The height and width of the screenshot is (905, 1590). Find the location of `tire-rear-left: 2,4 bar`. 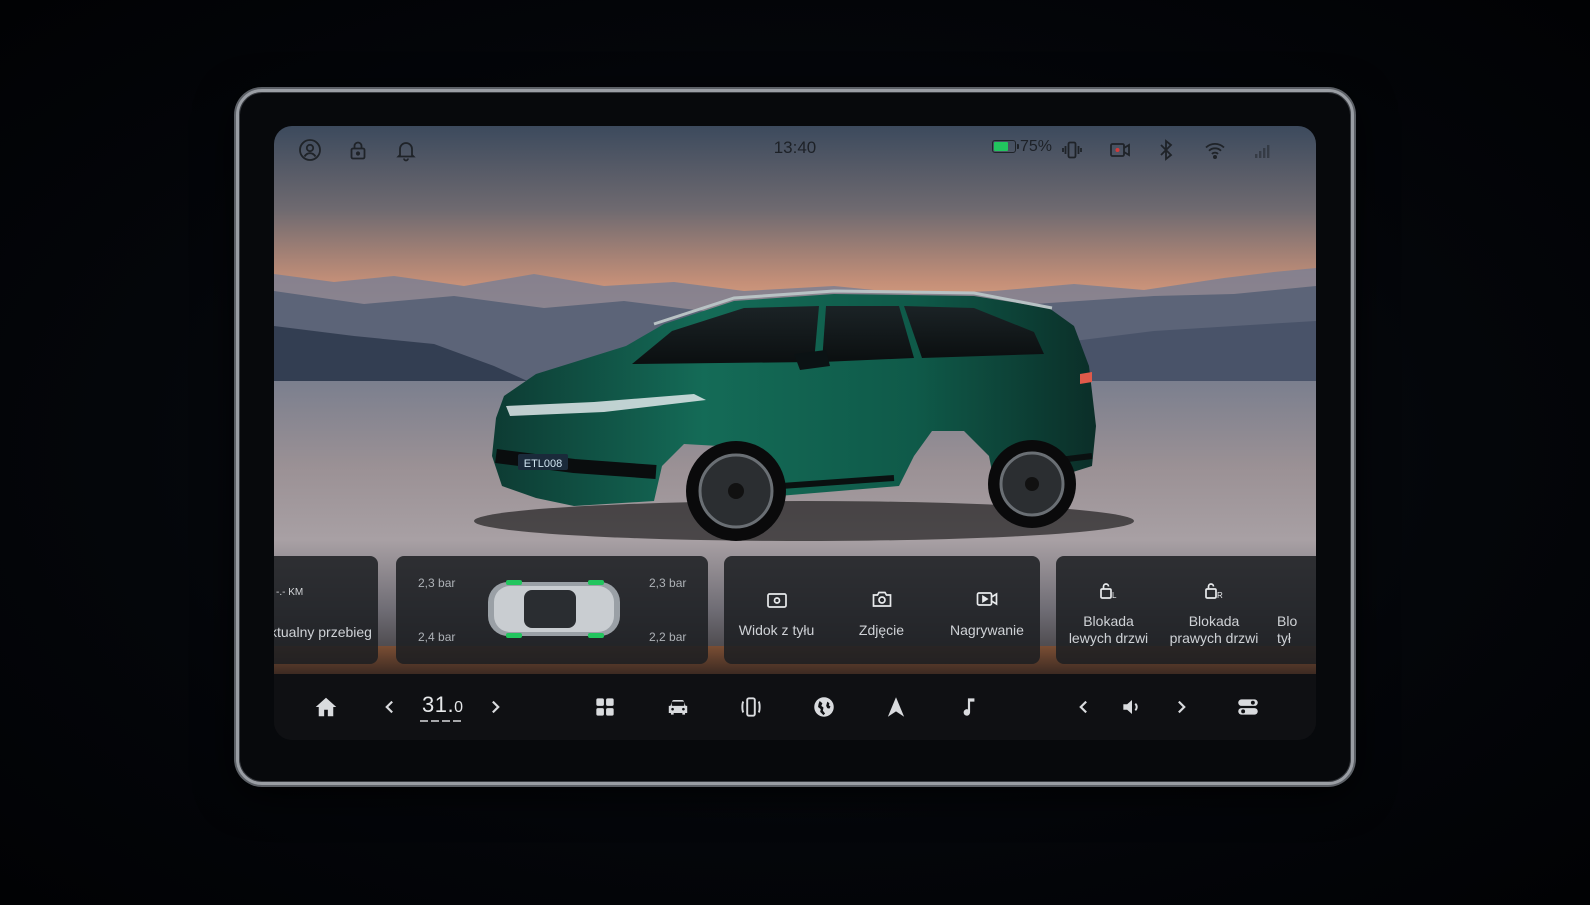

tire-rear-left: 2,4 bar is located at coordinates (437, 637).